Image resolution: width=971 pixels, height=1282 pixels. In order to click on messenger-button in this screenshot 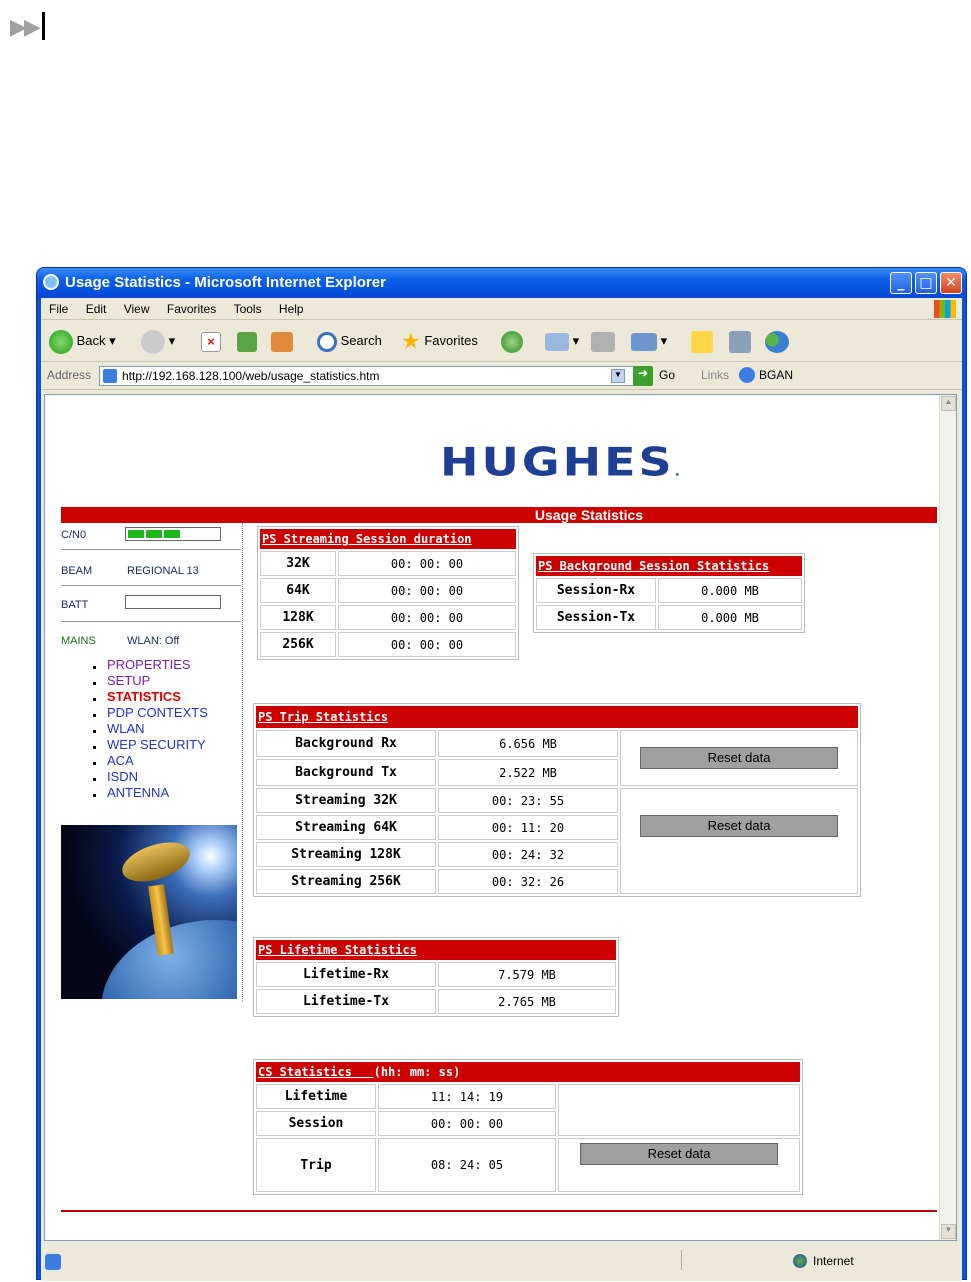, I will do `click(777, 341)`.